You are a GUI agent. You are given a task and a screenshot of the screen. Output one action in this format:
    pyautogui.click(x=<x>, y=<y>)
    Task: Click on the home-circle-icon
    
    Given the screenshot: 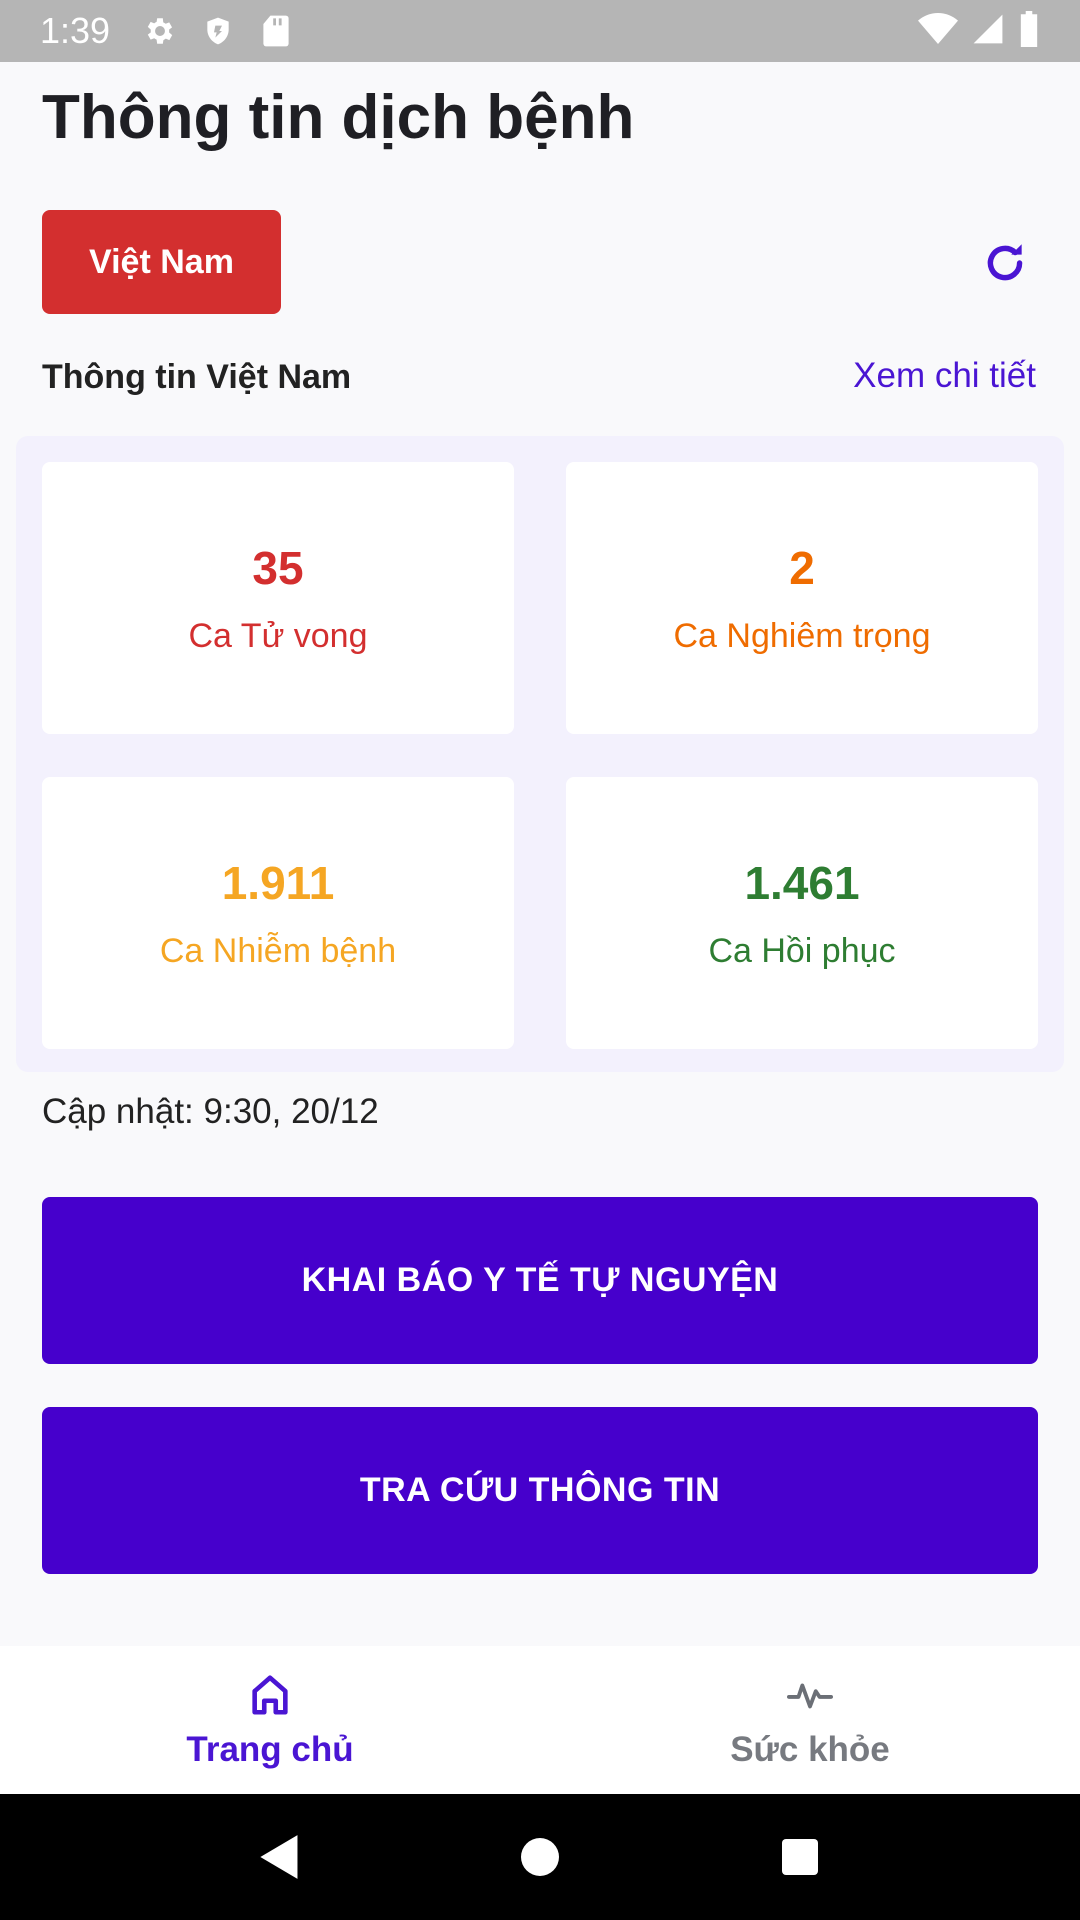 What is the action you would take?
    pyautogui.click(x=540, y=1857)
    